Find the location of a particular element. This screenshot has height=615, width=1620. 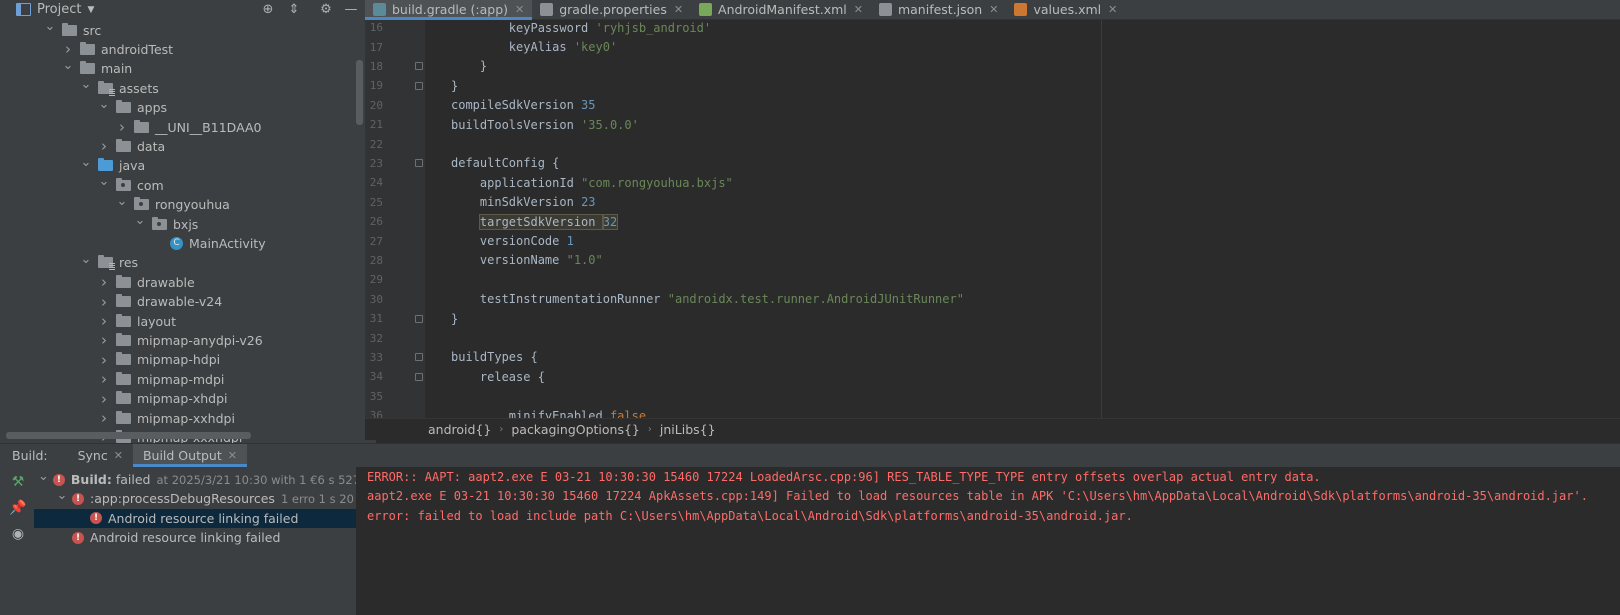

tree-item: › drawable is located at coordinates (191, 282).